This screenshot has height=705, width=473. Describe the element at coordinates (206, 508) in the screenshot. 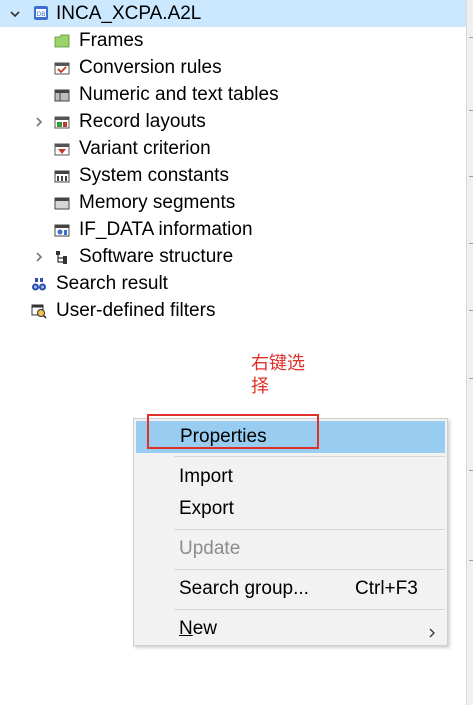

I see `menu-item-label: Export` at that location.